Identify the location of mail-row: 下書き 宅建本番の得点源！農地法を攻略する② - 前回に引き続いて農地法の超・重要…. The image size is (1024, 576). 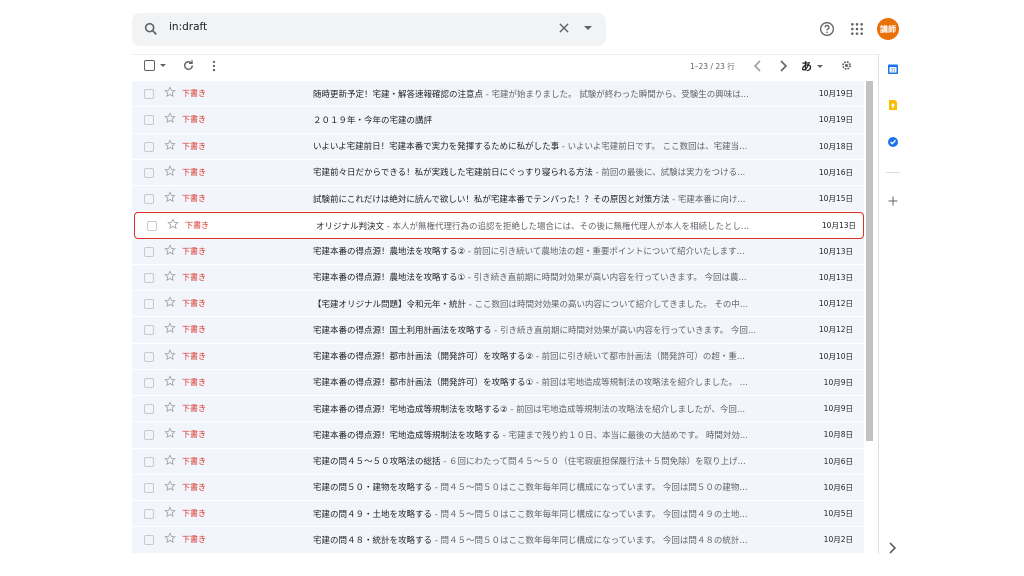
(498, 251).